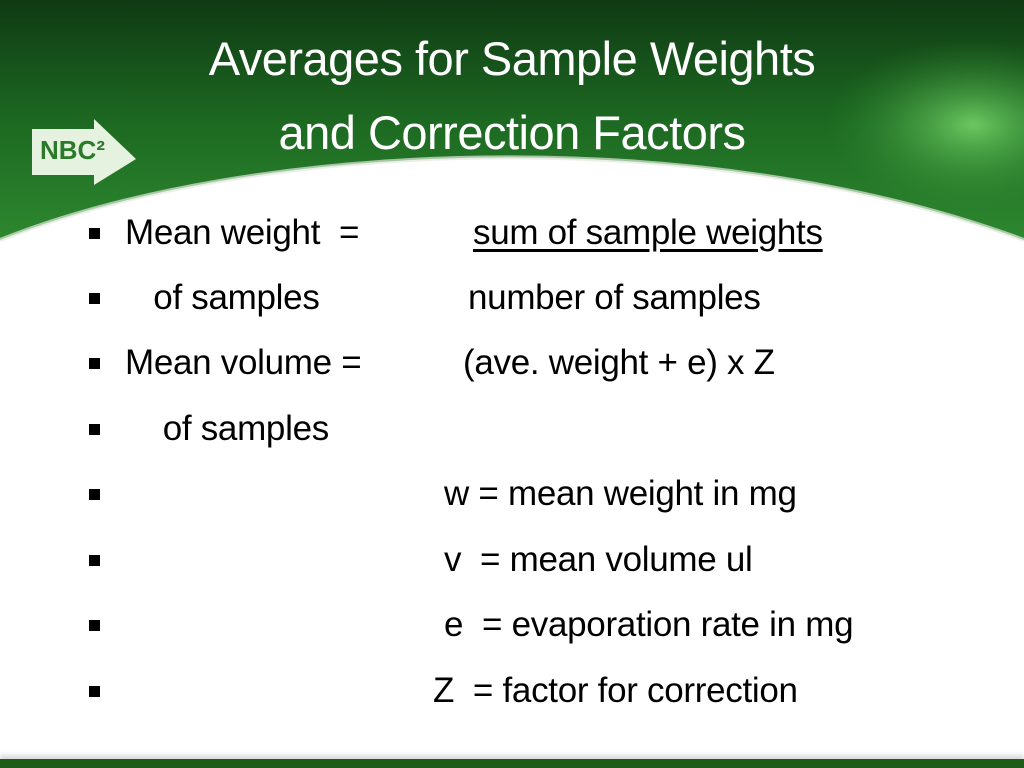 The height and width of the screenshot is (768, 1024). Describe the element at coordinates (649, 624) in the screenshot. I see `row-right-text: e = evaporation rate in mg` at that location.